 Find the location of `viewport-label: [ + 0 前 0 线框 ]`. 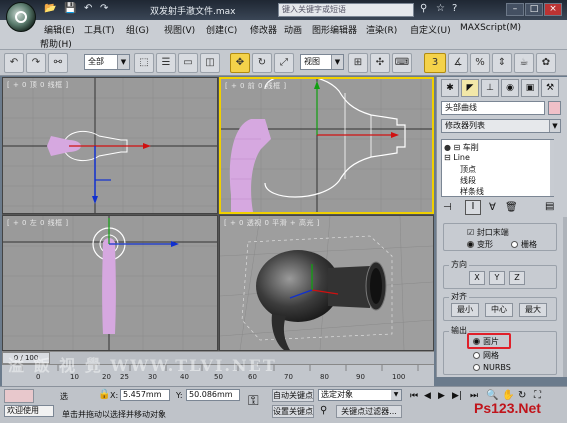

viewport-label: [ + 0 前 0 线框 ] is located at coordinates (256, 86).